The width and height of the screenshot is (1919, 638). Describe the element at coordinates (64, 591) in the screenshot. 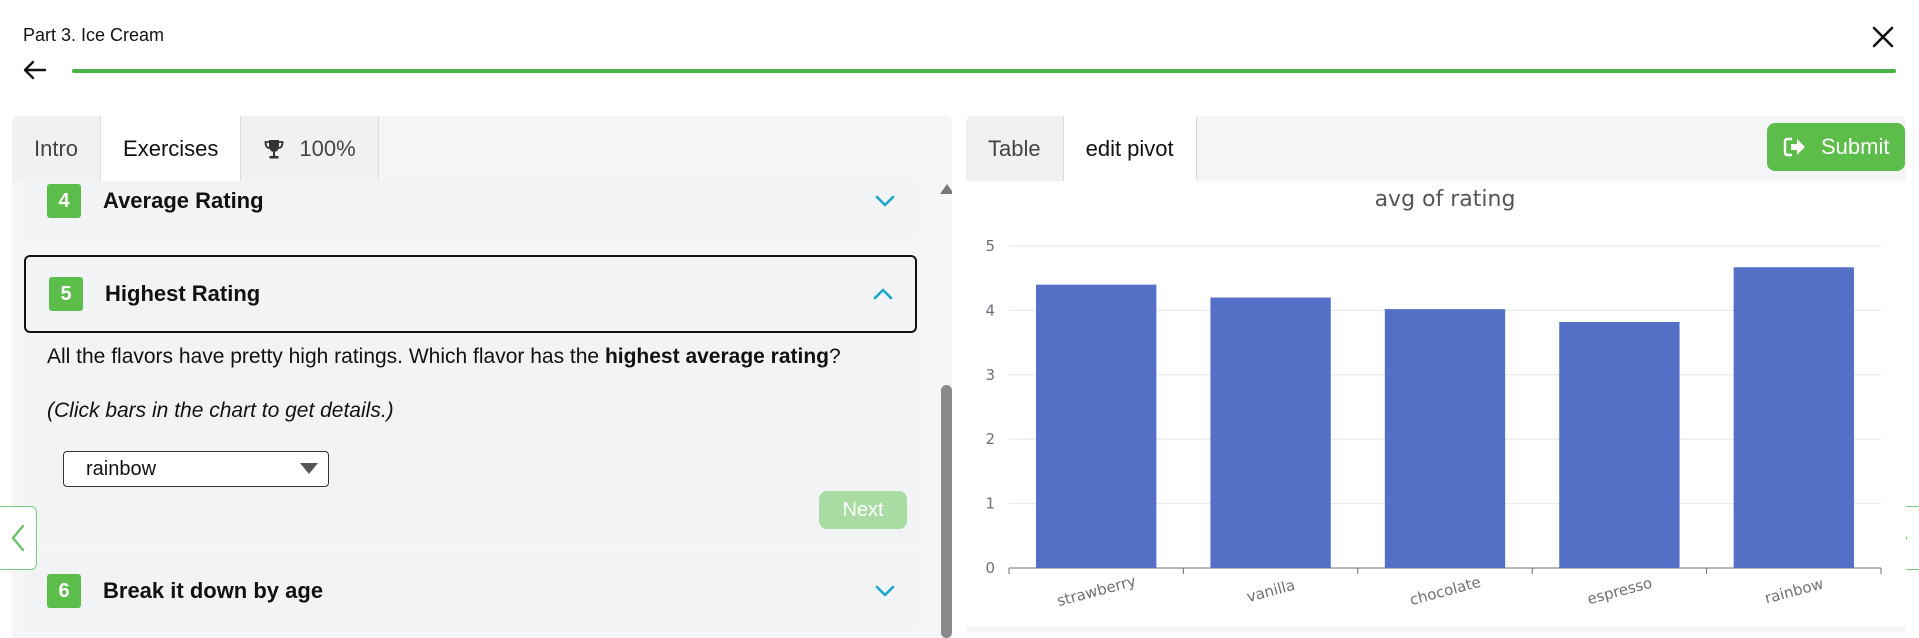

I see `exercise-6-number: 6` at that location.